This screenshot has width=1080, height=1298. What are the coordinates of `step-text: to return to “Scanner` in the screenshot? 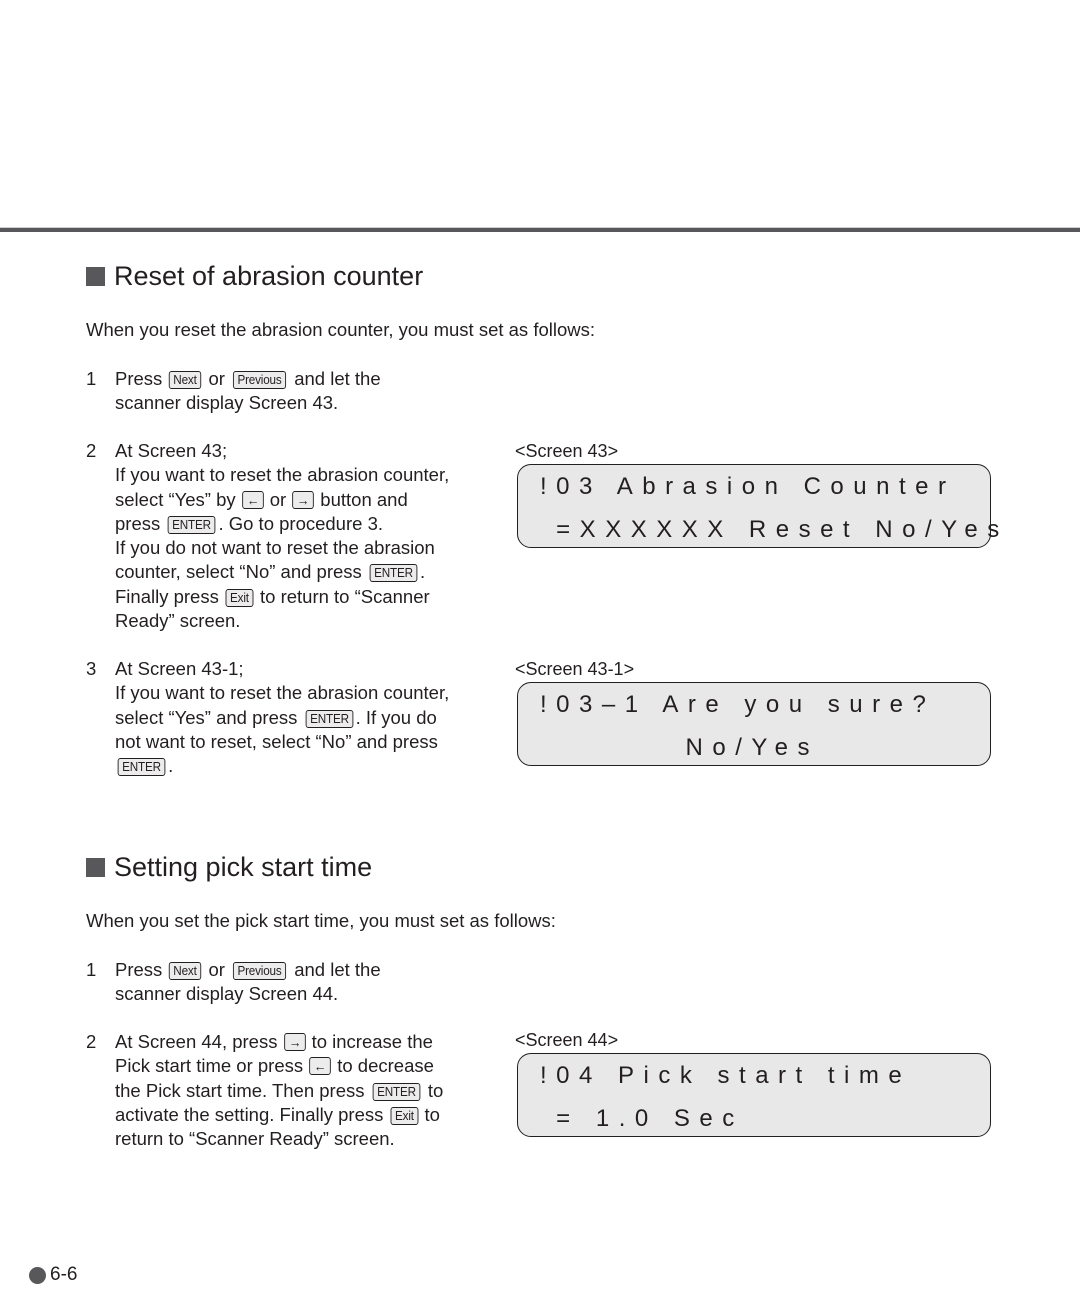 It's located at (342, 596).